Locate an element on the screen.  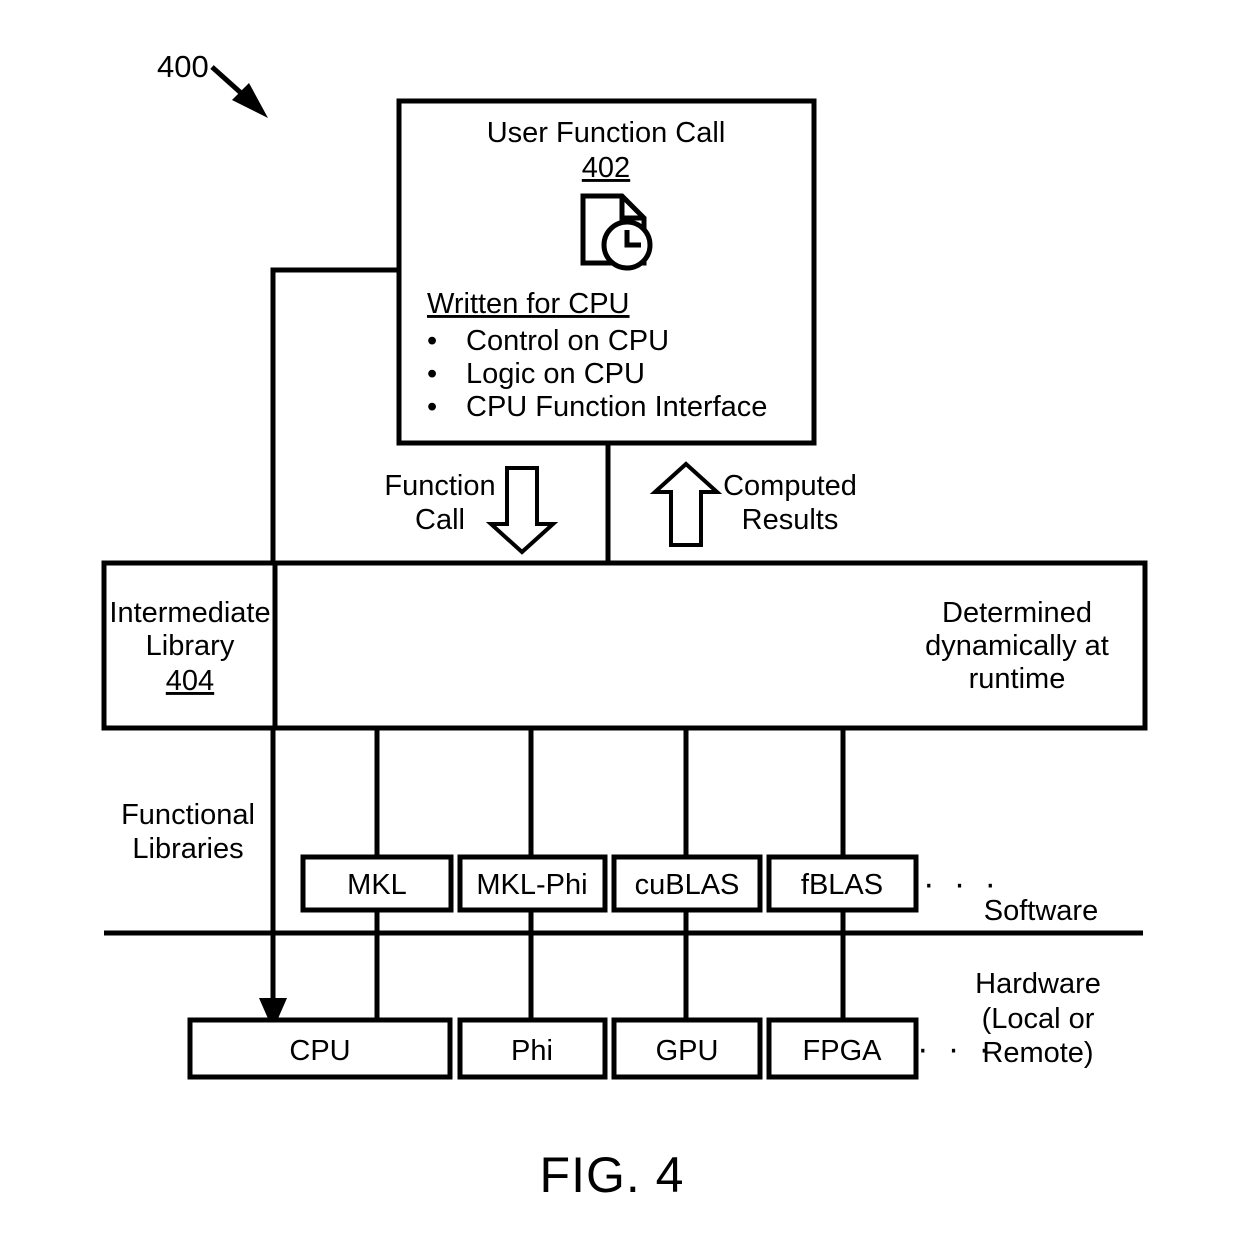
library-label-2: cuBLAS is located at coordinates (687, 885).